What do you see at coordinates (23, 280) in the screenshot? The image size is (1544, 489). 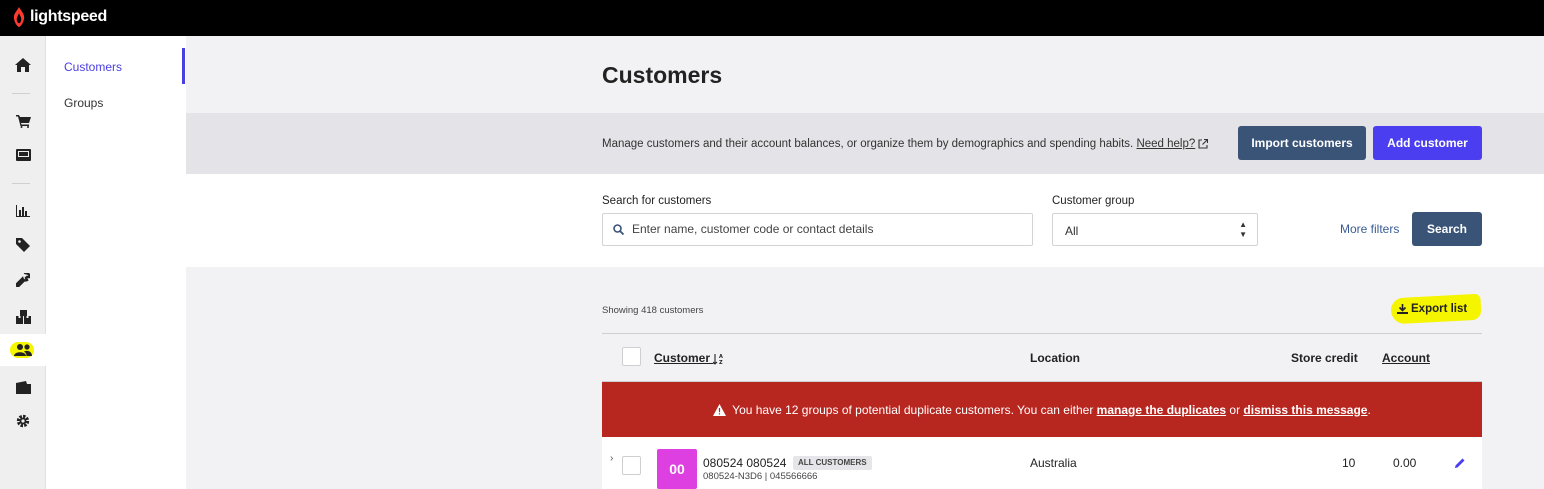 I see `wrench-icon` at bounding box center [23, 280].